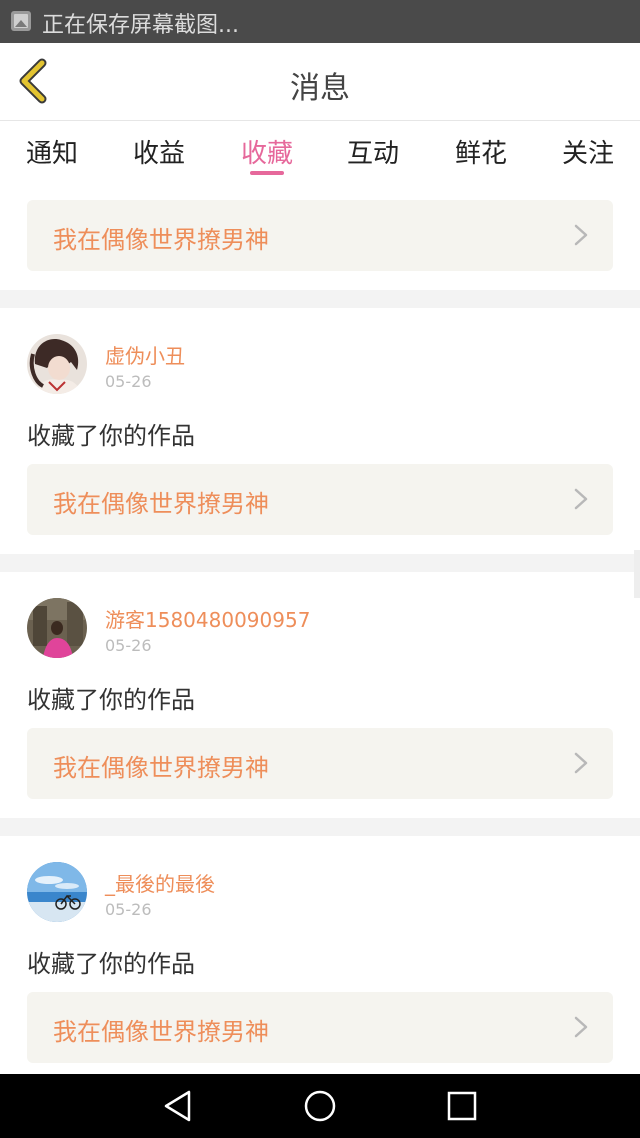 Image resolution: width=640 pixels, height=1138 pixels. Describe the element at coordinates (145, 354) in the screenshot. I see `username: 虚伪小丑` at that location.